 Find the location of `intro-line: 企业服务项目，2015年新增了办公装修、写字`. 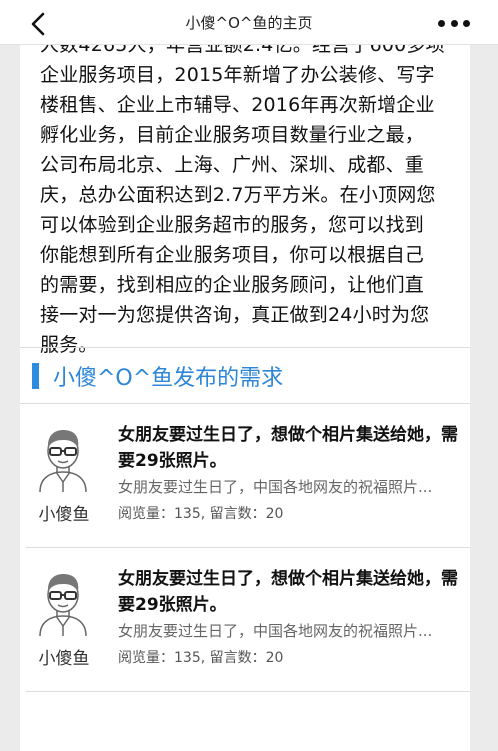

intro-line: 企业服务项目，2015年新增了办公装修、写字 is located at coordinates (237, 75).